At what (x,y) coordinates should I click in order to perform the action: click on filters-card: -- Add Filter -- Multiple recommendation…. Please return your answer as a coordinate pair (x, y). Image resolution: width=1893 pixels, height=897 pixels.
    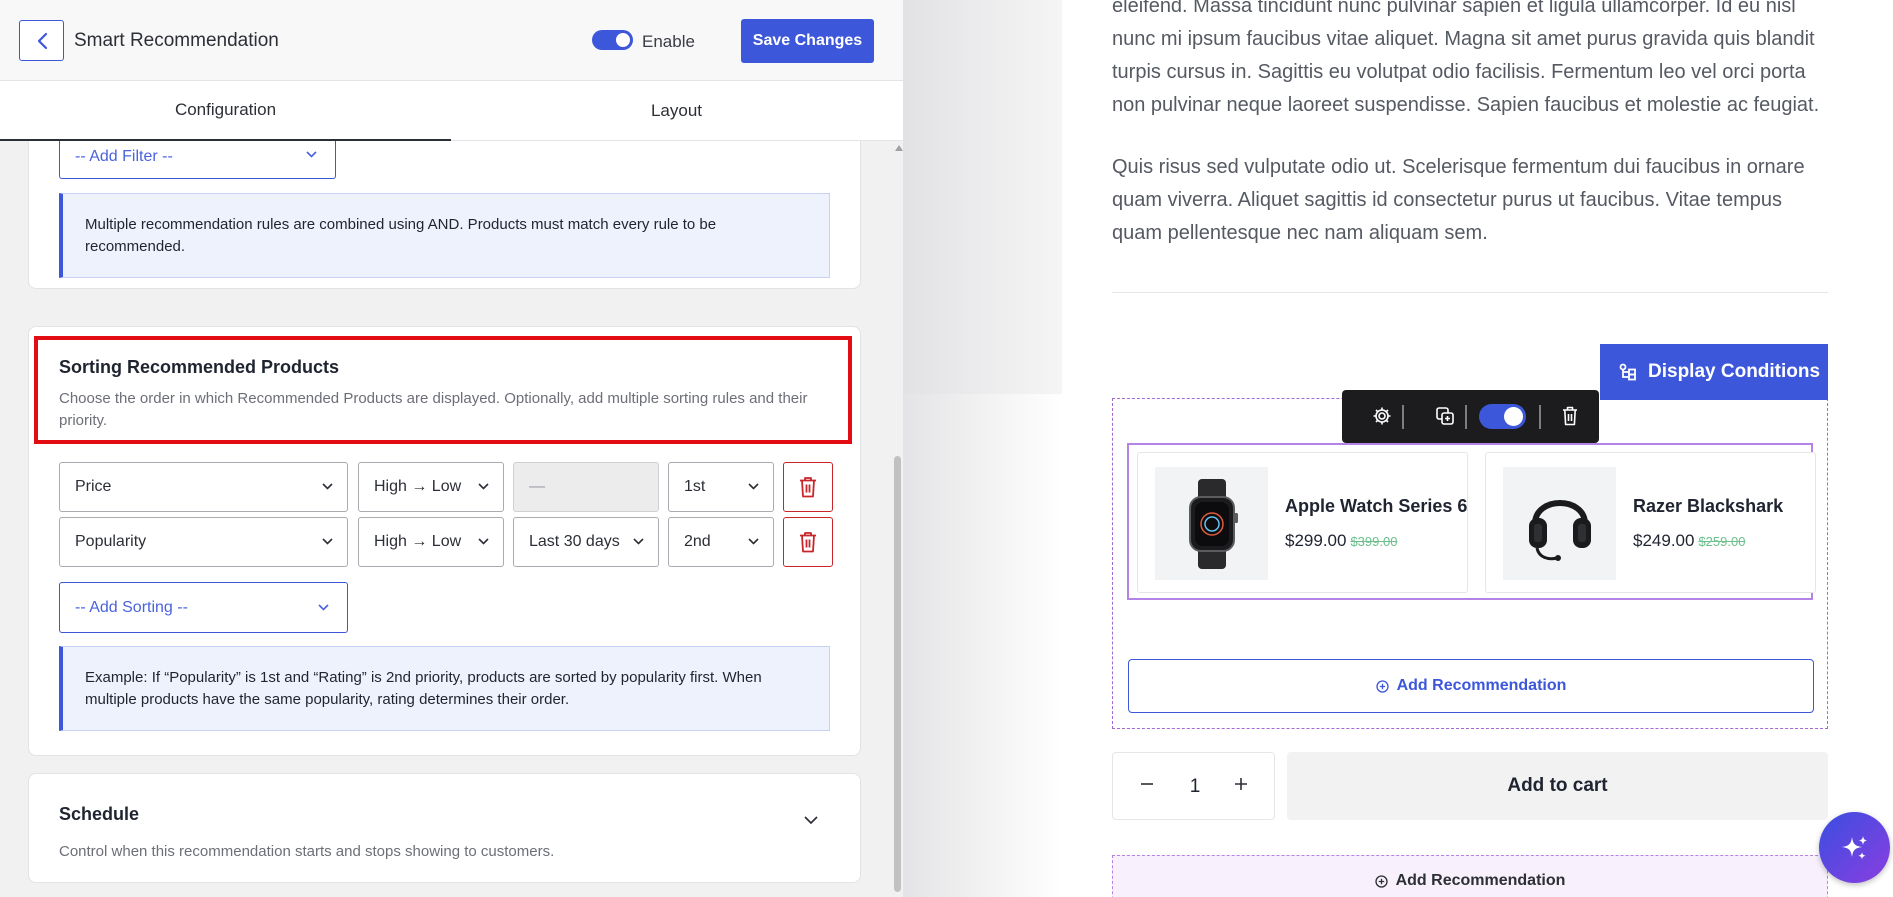
    Looking at the image, I should click on (444, 215).